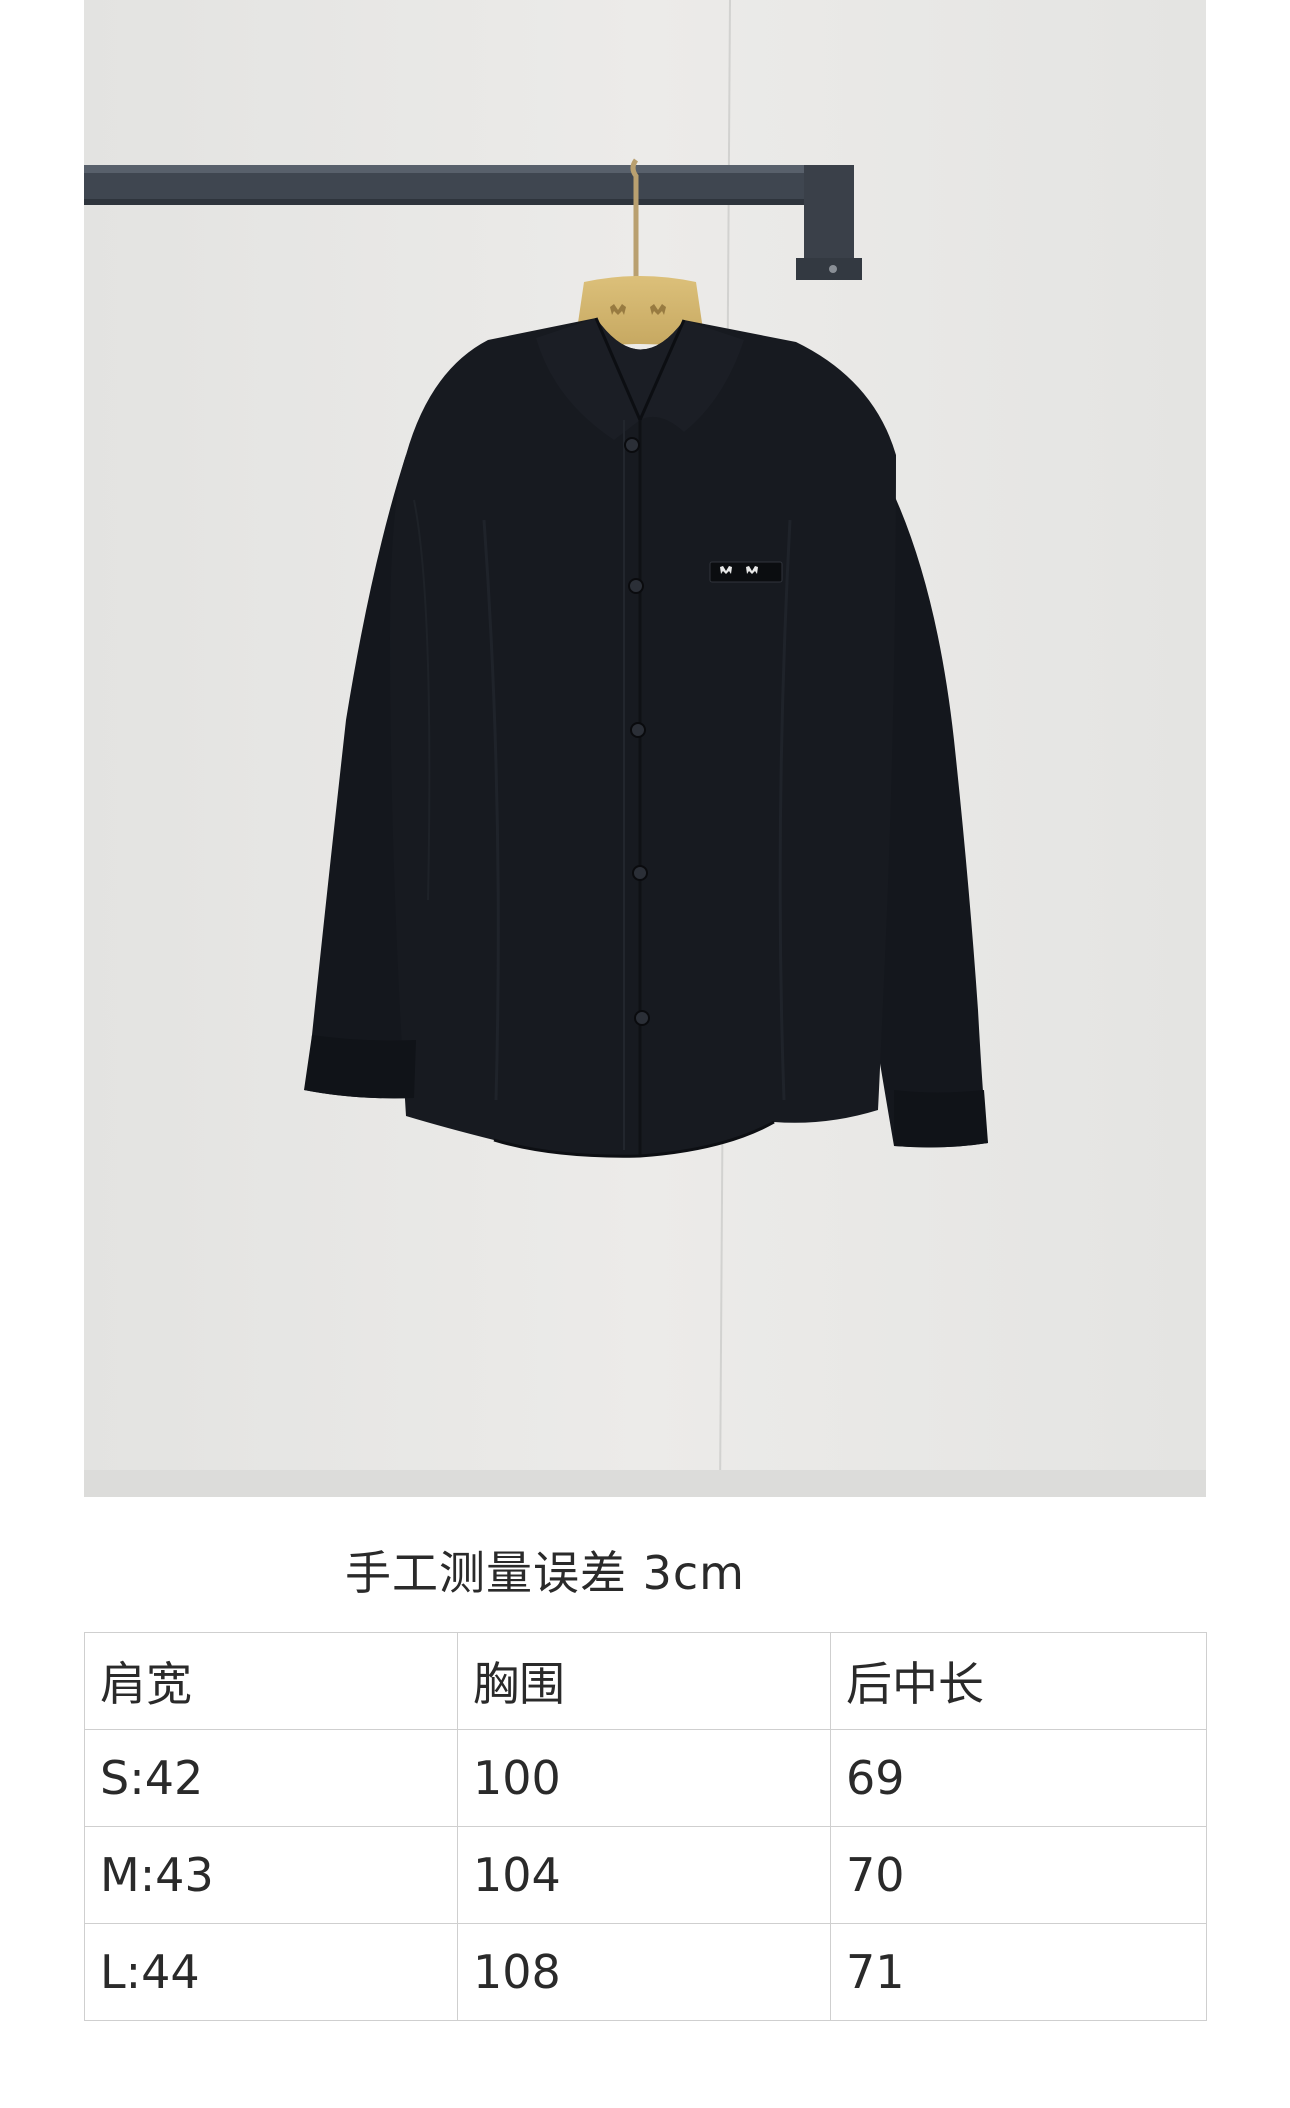 The height and width of the screenshot is (2108, 1290). I want to click on table-row: S:42 100 69, so click(645, 1778).